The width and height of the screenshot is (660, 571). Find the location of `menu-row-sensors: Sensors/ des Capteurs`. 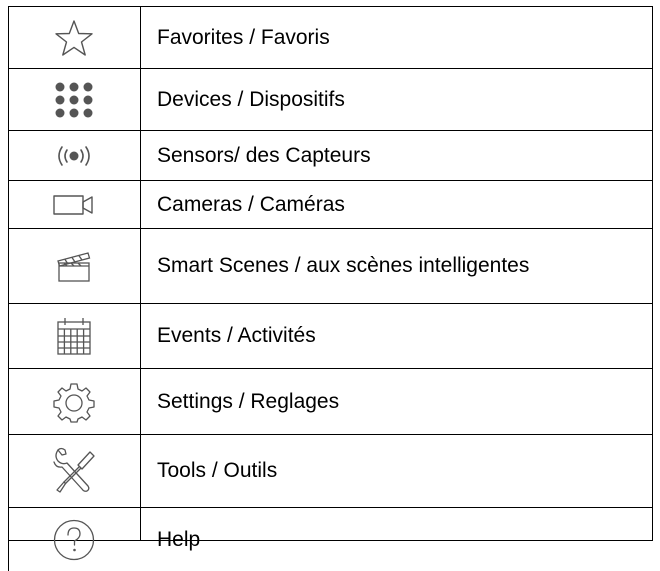

menu-row-sensors: Sensors/ des Capteurs is located at coordinates (330, 155).